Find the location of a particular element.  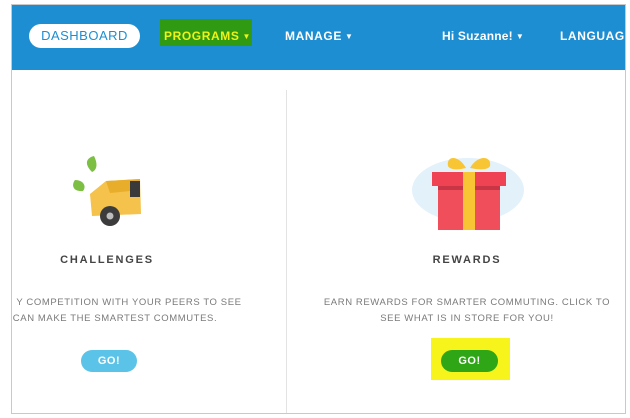

gift-icon is located at coordinates (468, 194).